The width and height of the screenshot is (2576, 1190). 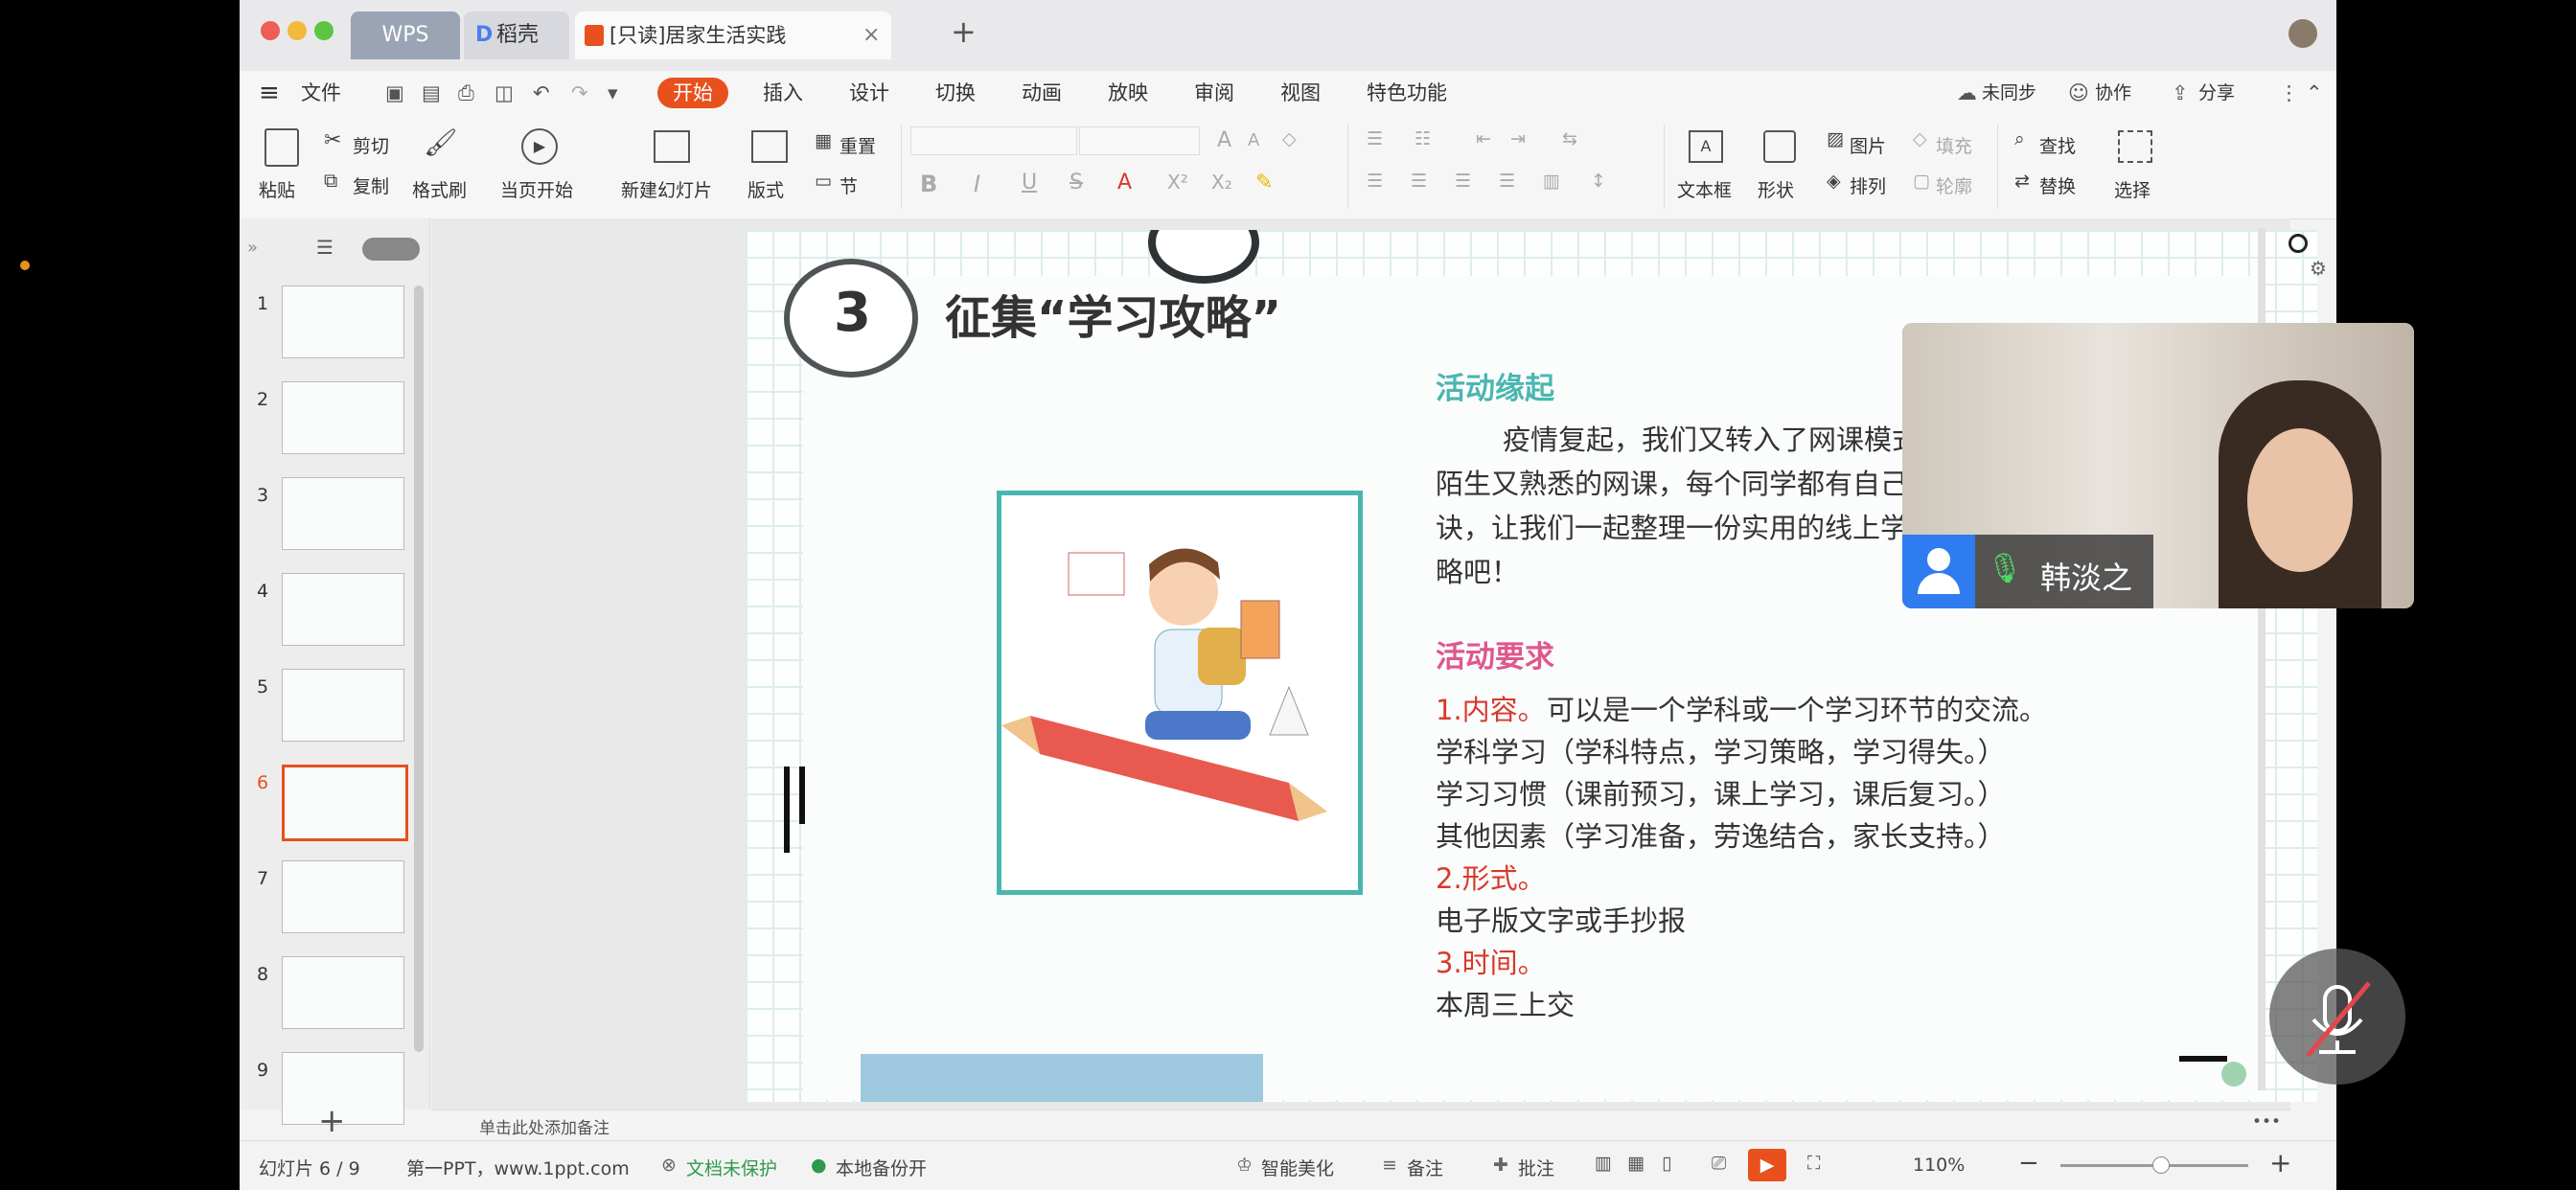 I want to click on align-right-icon: ☰, so click(x=1463, y=182).